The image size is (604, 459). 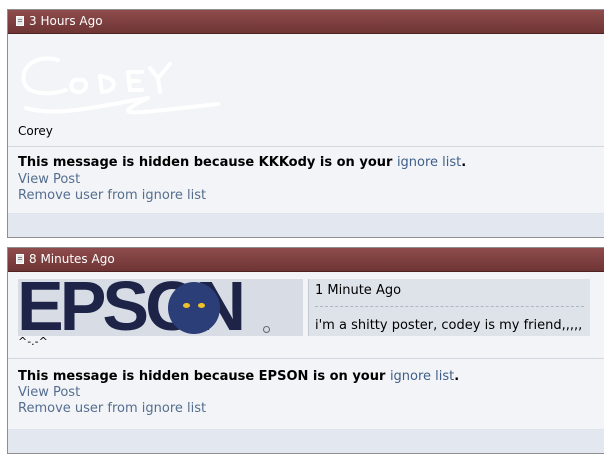 What do you see at coordinates (306, 22) in the screenshot?
I see `post-header: 3 Hours Ago` at bounding box center [306, 22].